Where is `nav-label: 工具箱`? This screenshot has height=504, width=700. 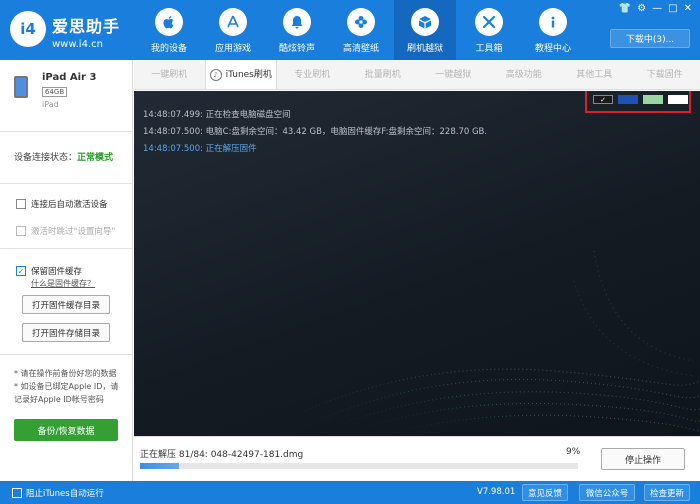
nav-label: 工具箱 is located at coordinates (489, 49).